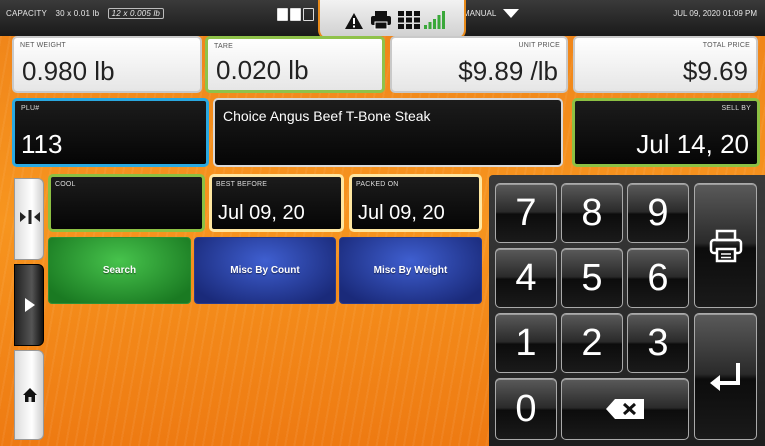 The height and width of the screenshot is (446, 765). I want to click on zero-icon, so click(30, 217).